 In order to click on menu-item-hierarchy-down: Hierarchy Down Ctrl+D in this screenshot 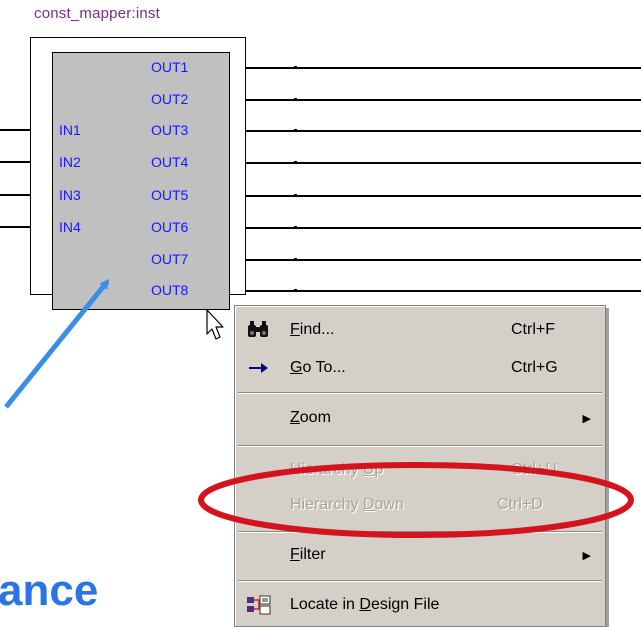, I will do `click(420, 505)`.